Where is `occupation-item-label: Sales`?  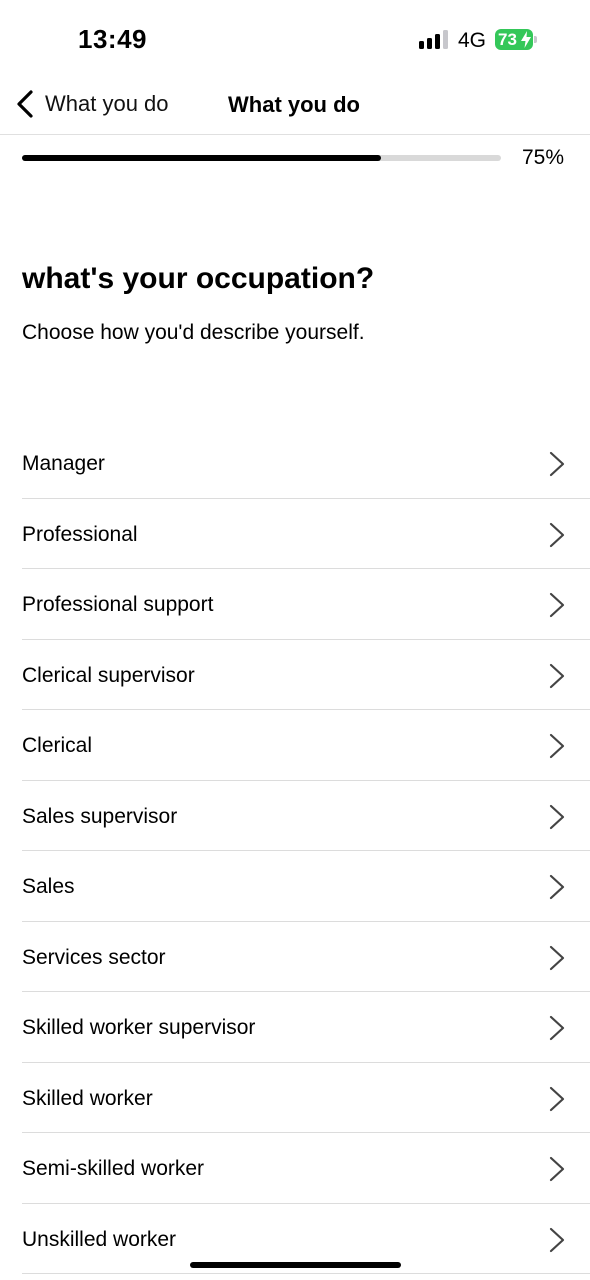
occupation-item-label: Sales is located at coordinates (48, 886).